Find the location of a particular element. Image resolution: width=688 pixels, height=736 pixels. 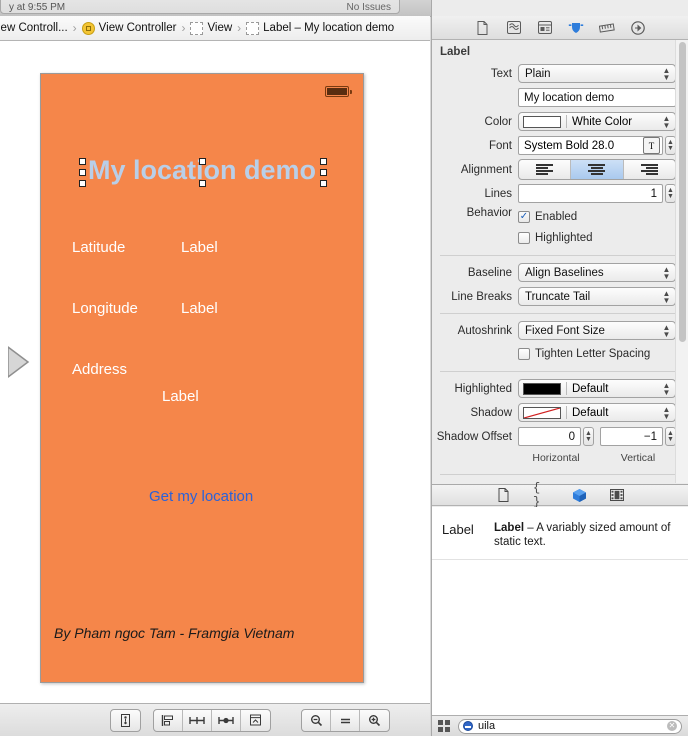

latitude-value-label: Label is located at coordinates (199, 247).